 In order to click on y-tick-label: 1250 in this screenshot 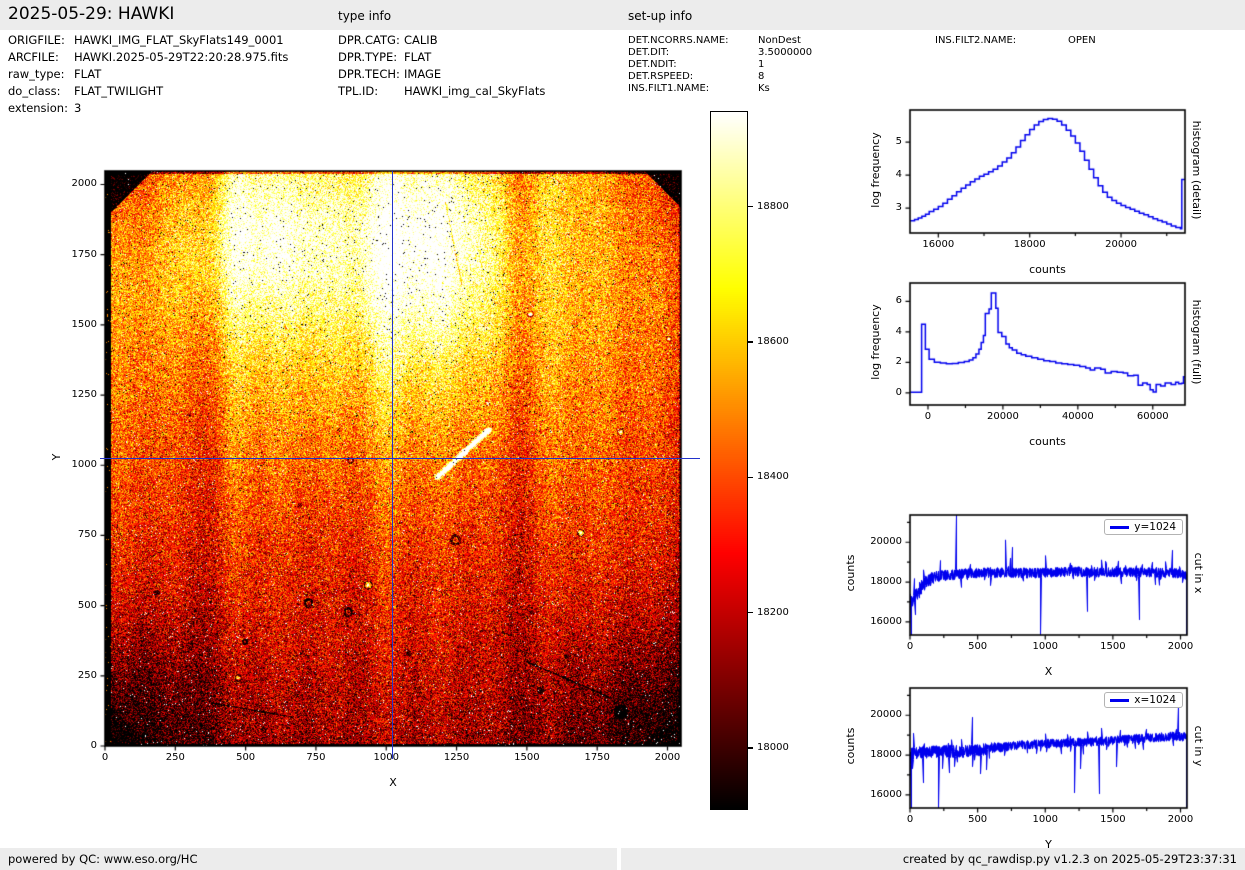, I will do `click(84, 395)`.